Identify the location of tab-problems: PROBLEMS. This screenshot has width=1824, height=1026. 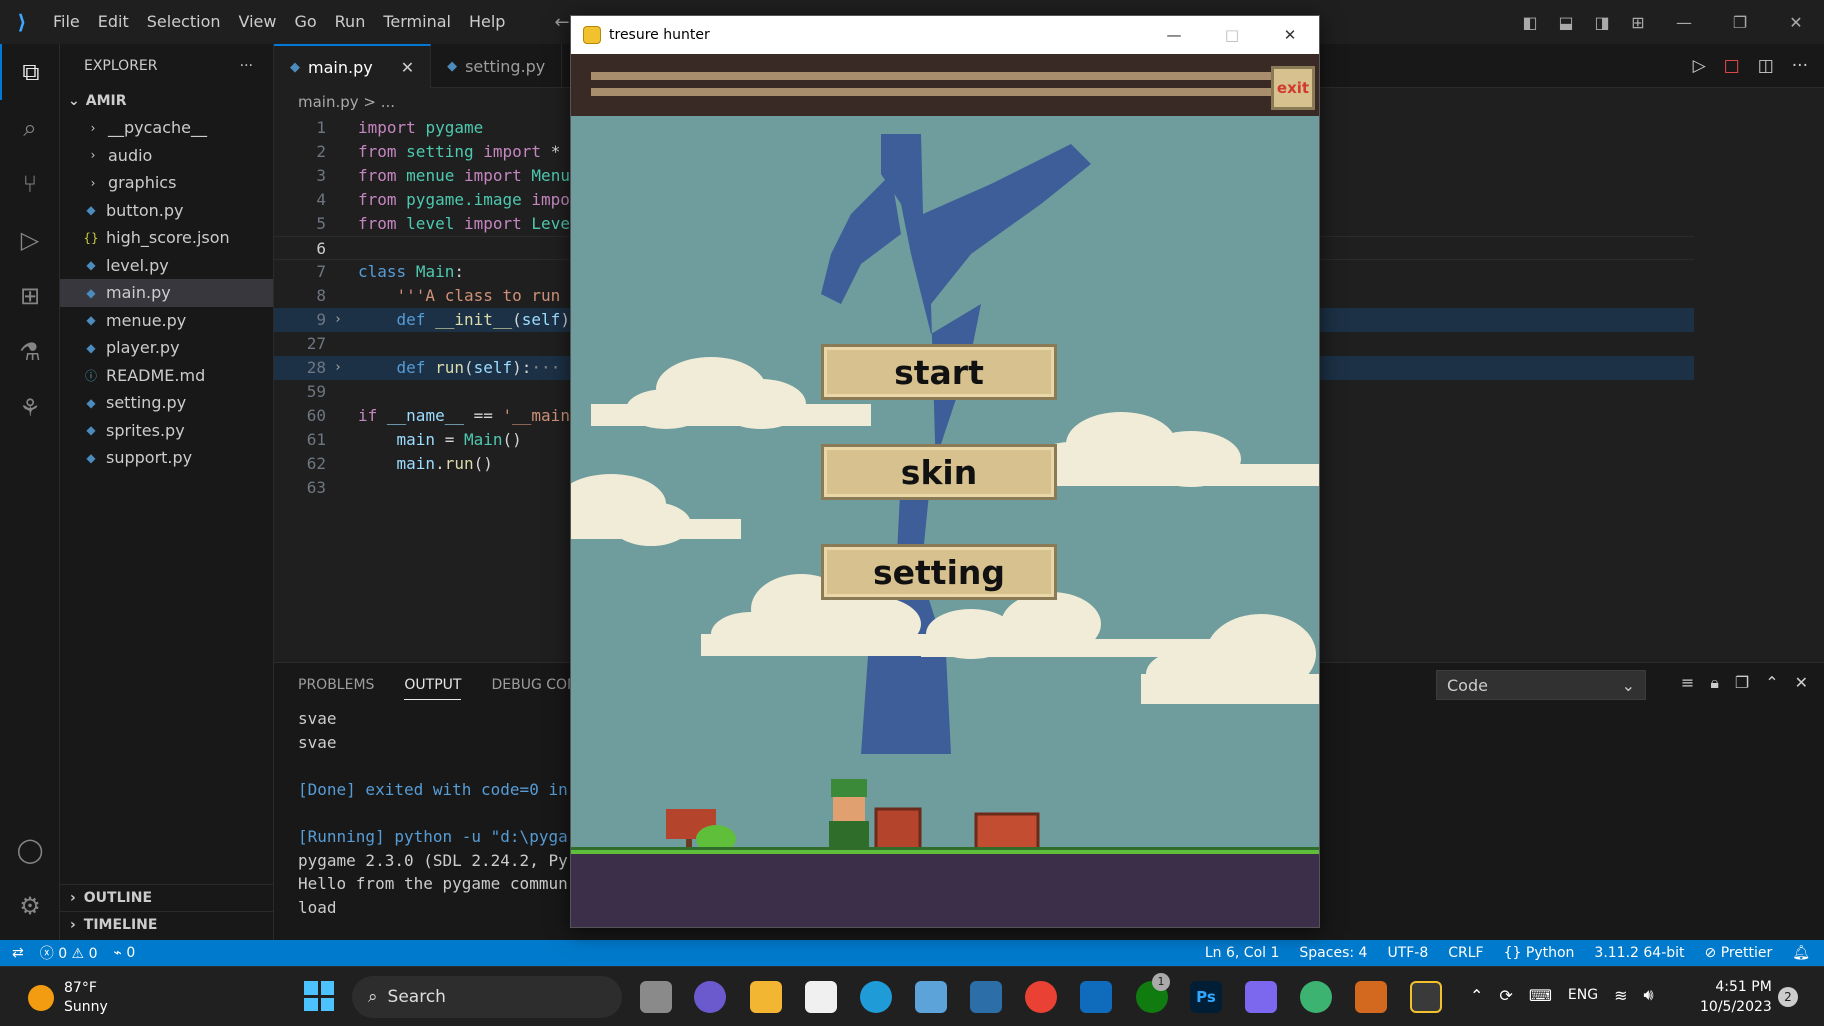
(336, 685).